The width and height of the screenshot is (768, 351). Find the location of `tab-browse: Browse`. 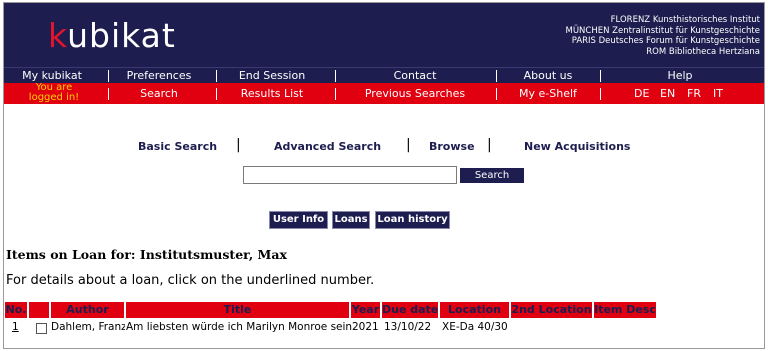

tab-browse: Browse is located at coordinates (452, 146).